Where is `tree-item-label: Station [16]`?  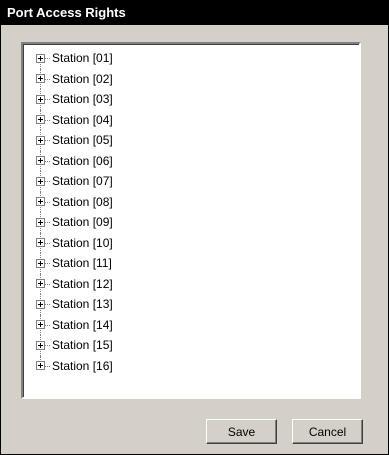 tree-item-label: Station [16] is located at coordinates (82, 365).